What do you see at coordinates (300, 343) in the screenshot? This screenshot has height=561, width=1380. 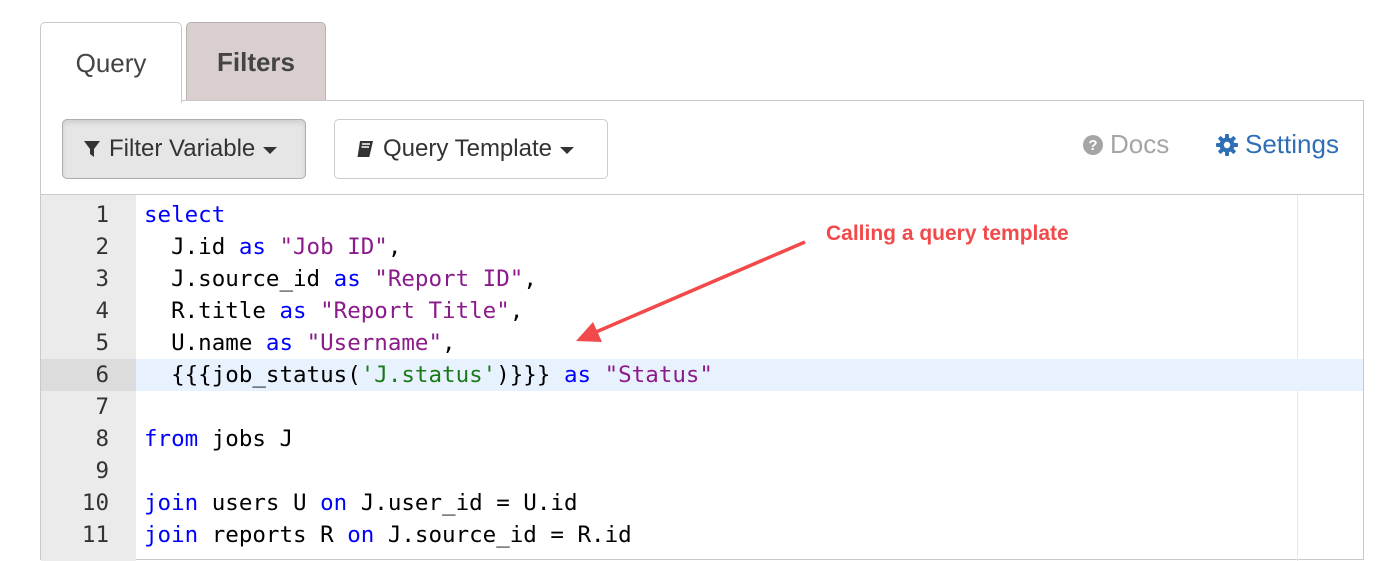 I see `code-text: U.name as "Username",` at bounding box center [300, 343].